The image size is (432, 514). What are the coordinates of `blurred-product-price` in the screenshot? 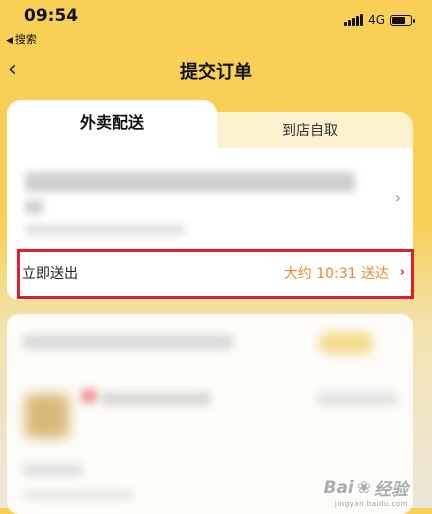 It's located at (357, 399).